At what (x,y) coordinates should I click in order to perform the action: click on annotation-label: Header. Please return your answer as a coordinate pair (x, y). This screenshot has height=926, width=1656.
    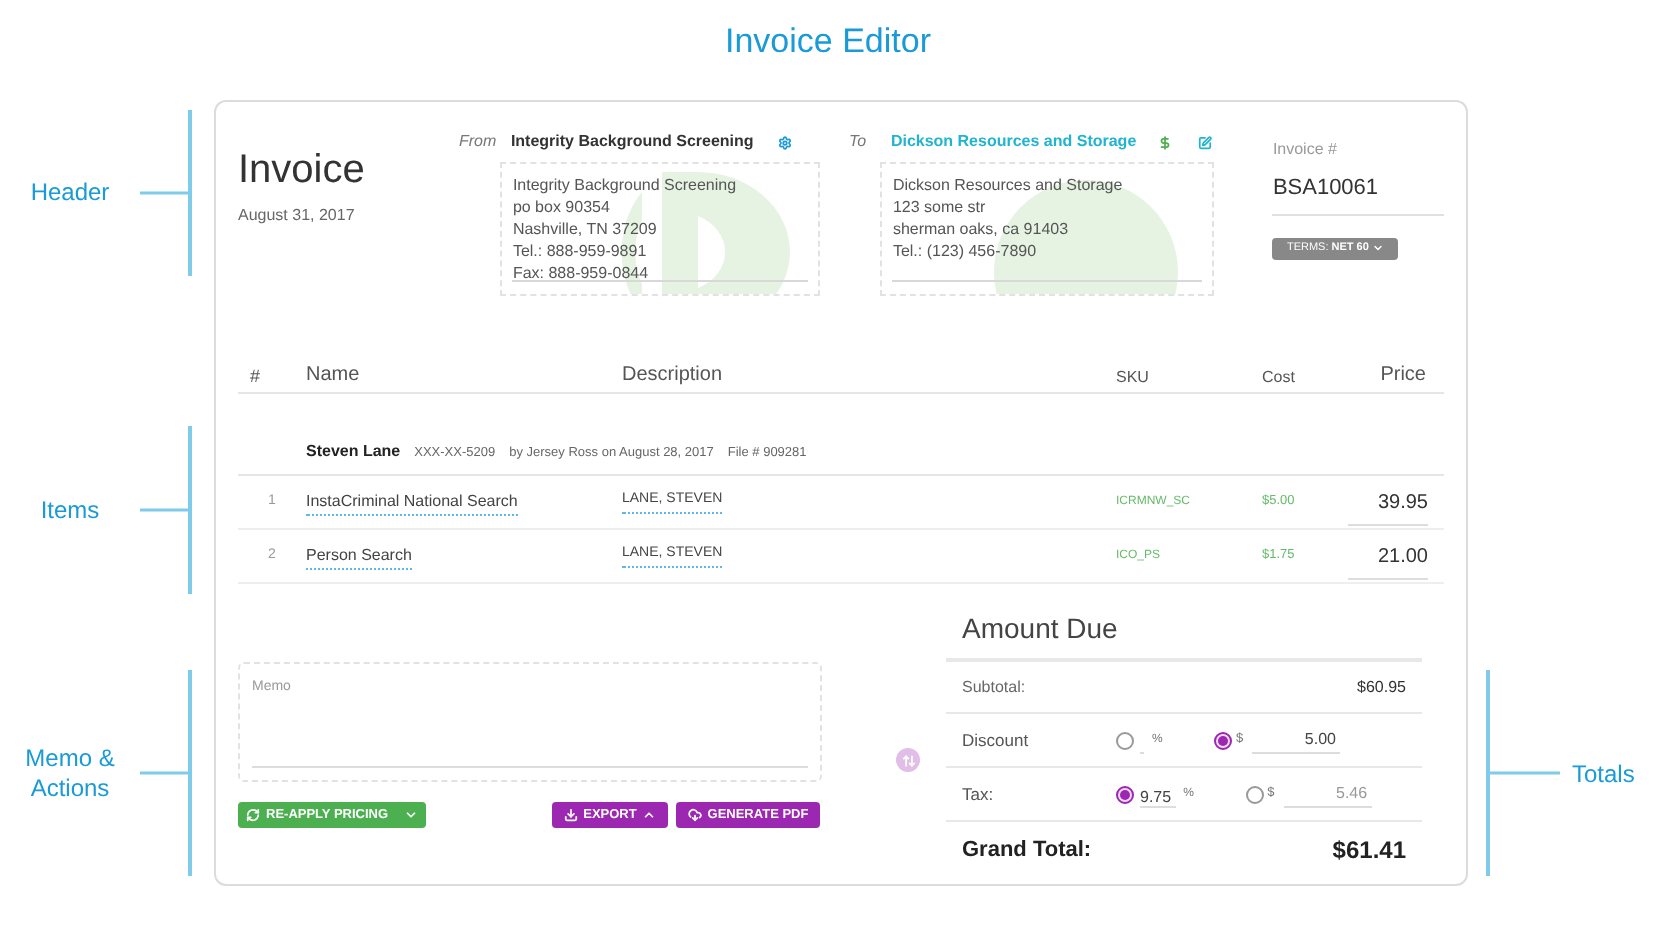
    Looking at the image, I should click on (70, 193).